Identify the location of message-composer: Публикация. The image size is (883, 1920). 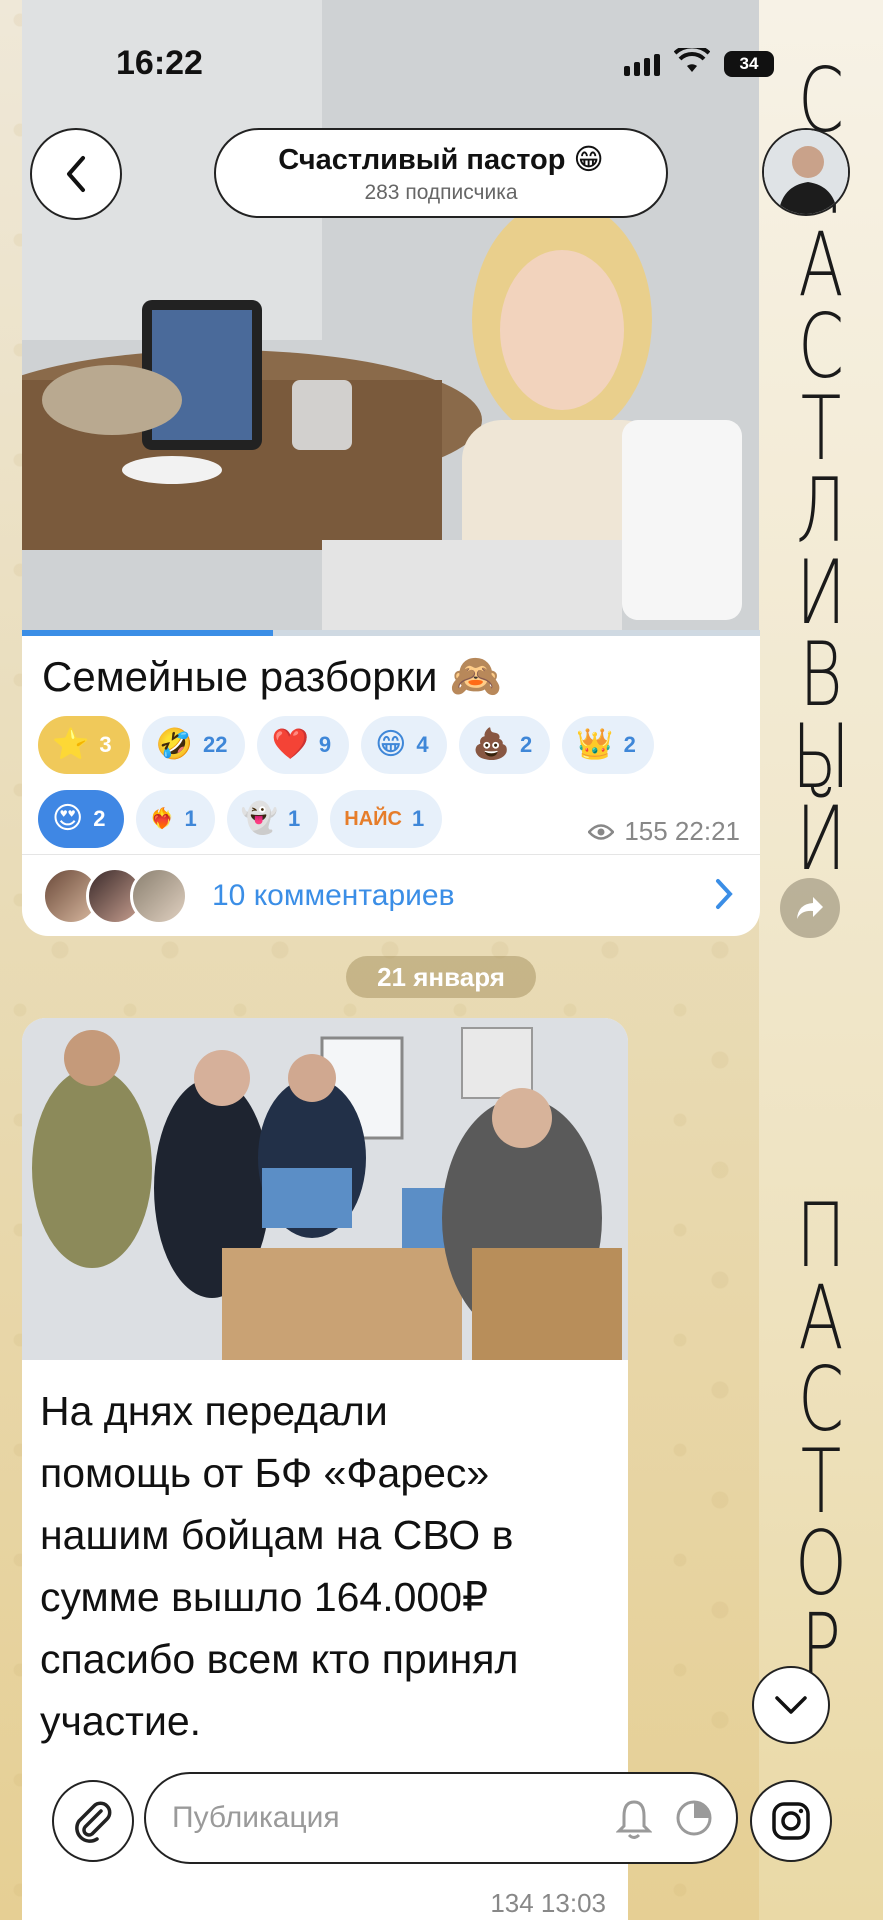
(441, 1818).